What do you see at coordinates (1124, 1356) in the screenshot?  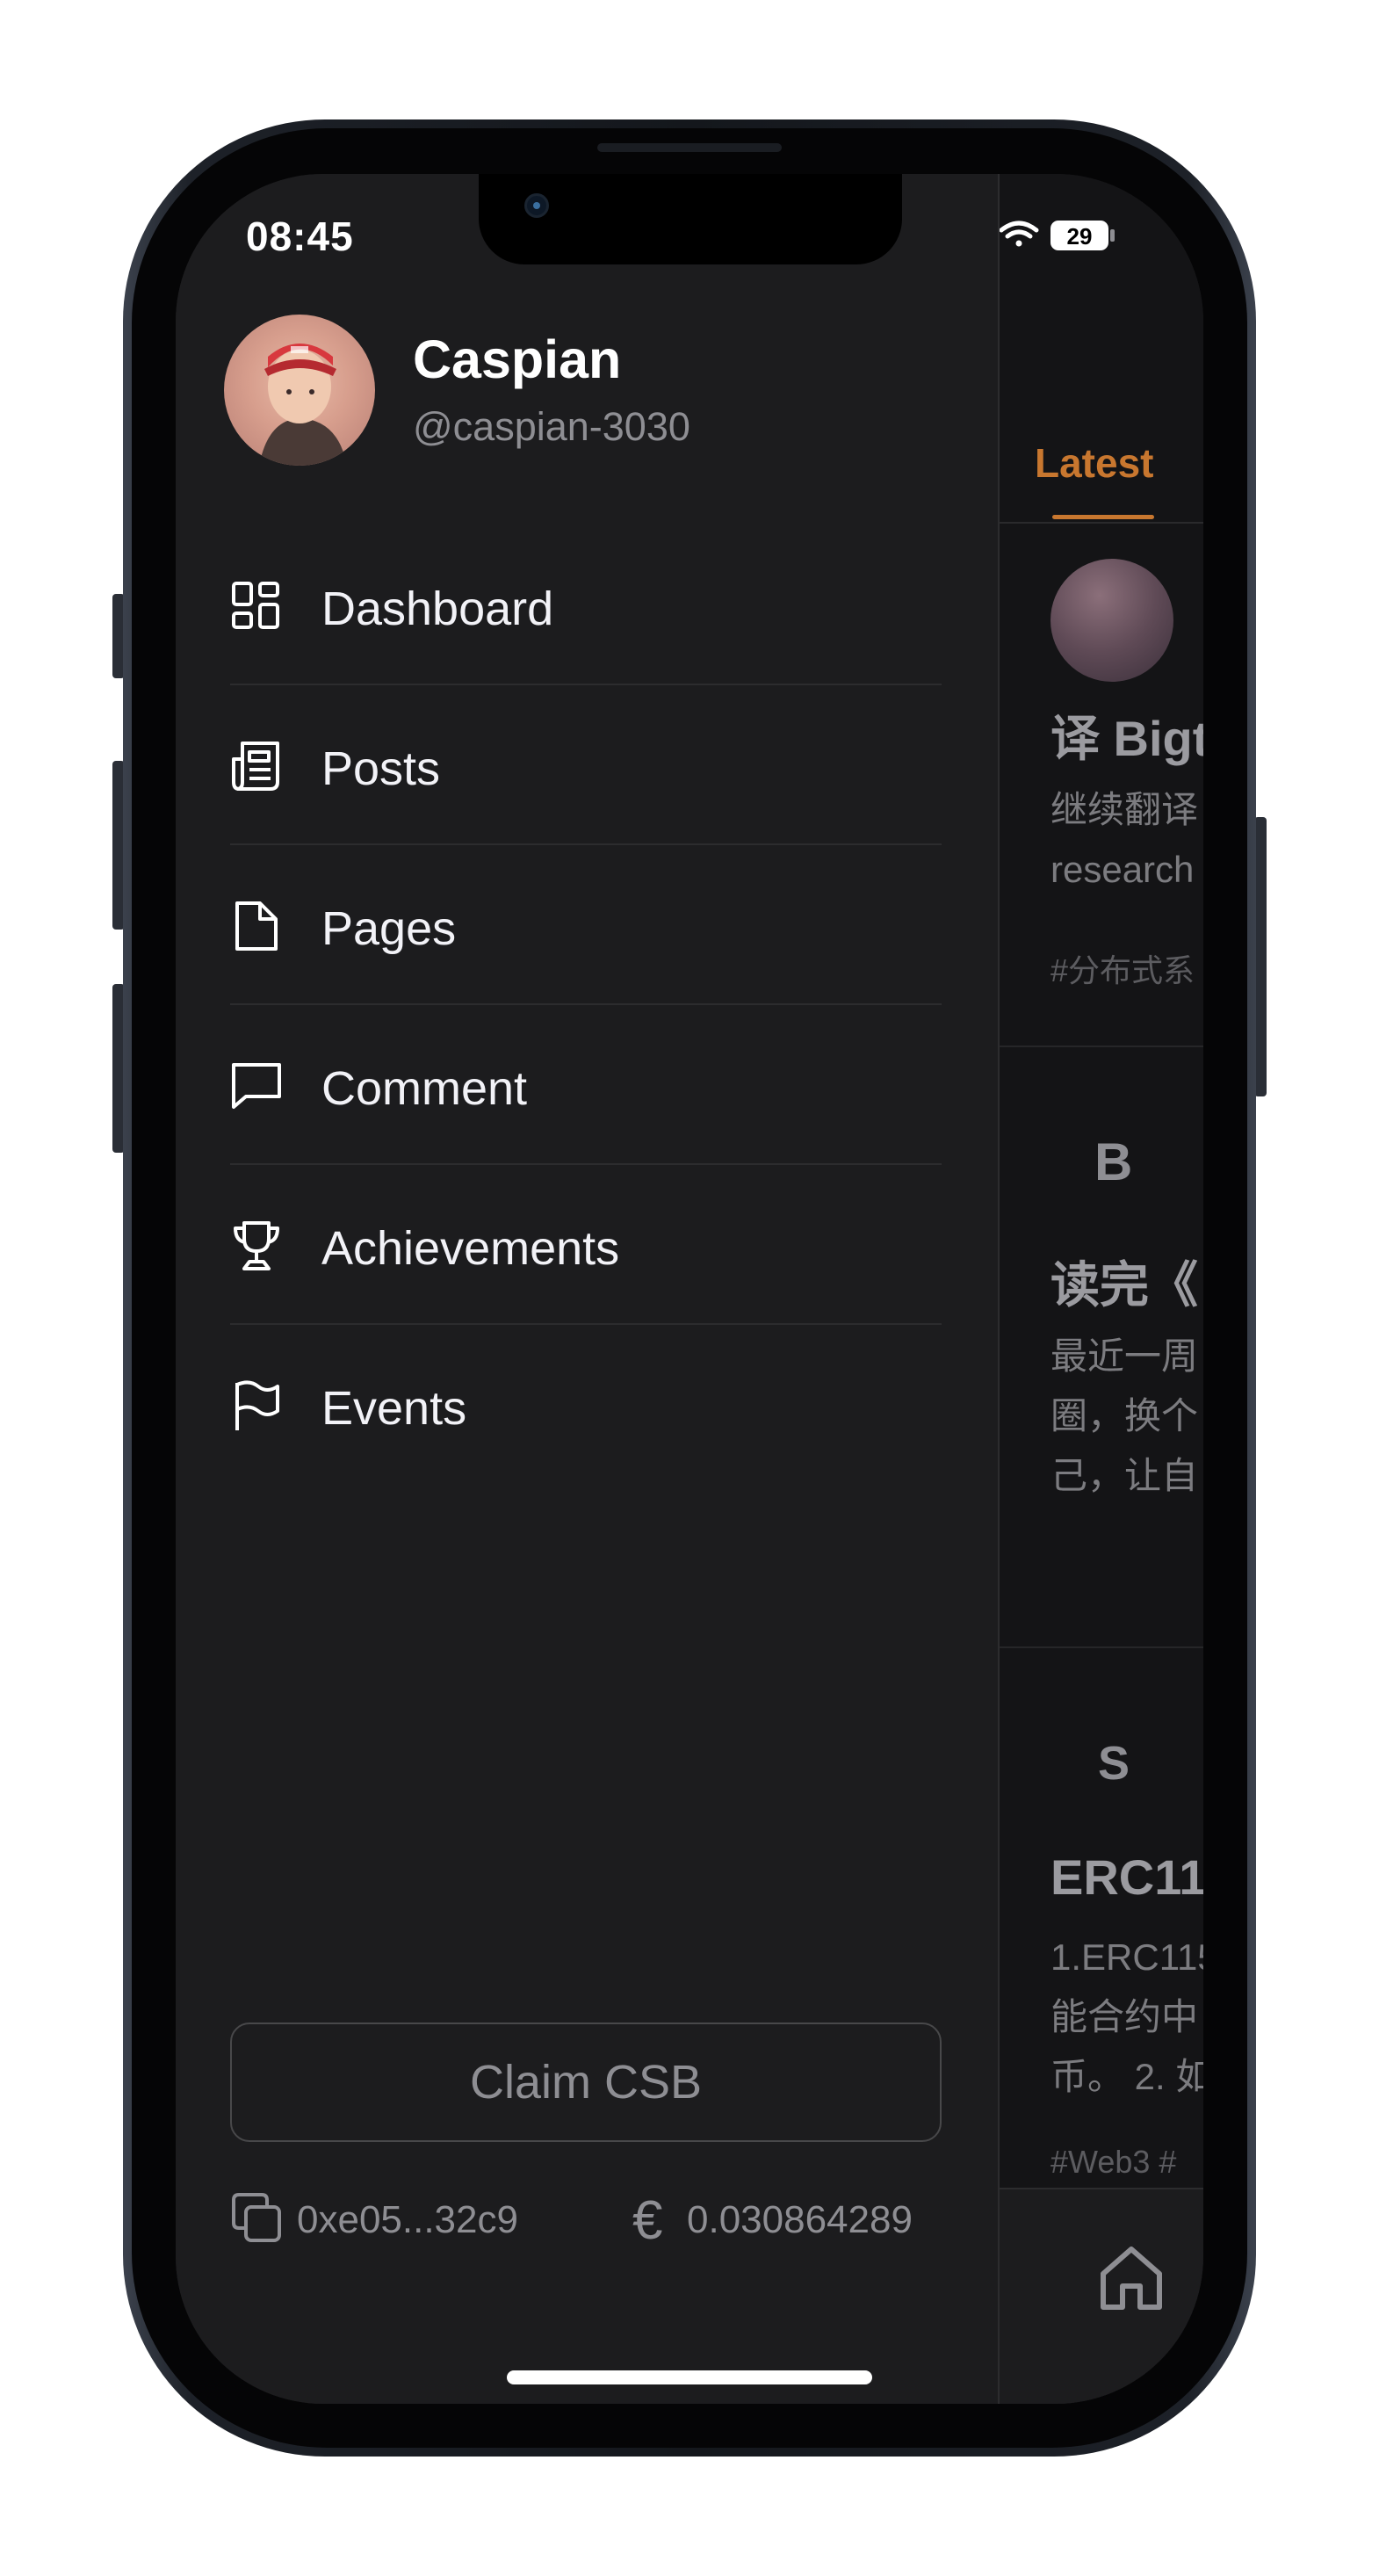 I see `post-excerpt-line: 最近一周` at bounding box center [1124, 1356].